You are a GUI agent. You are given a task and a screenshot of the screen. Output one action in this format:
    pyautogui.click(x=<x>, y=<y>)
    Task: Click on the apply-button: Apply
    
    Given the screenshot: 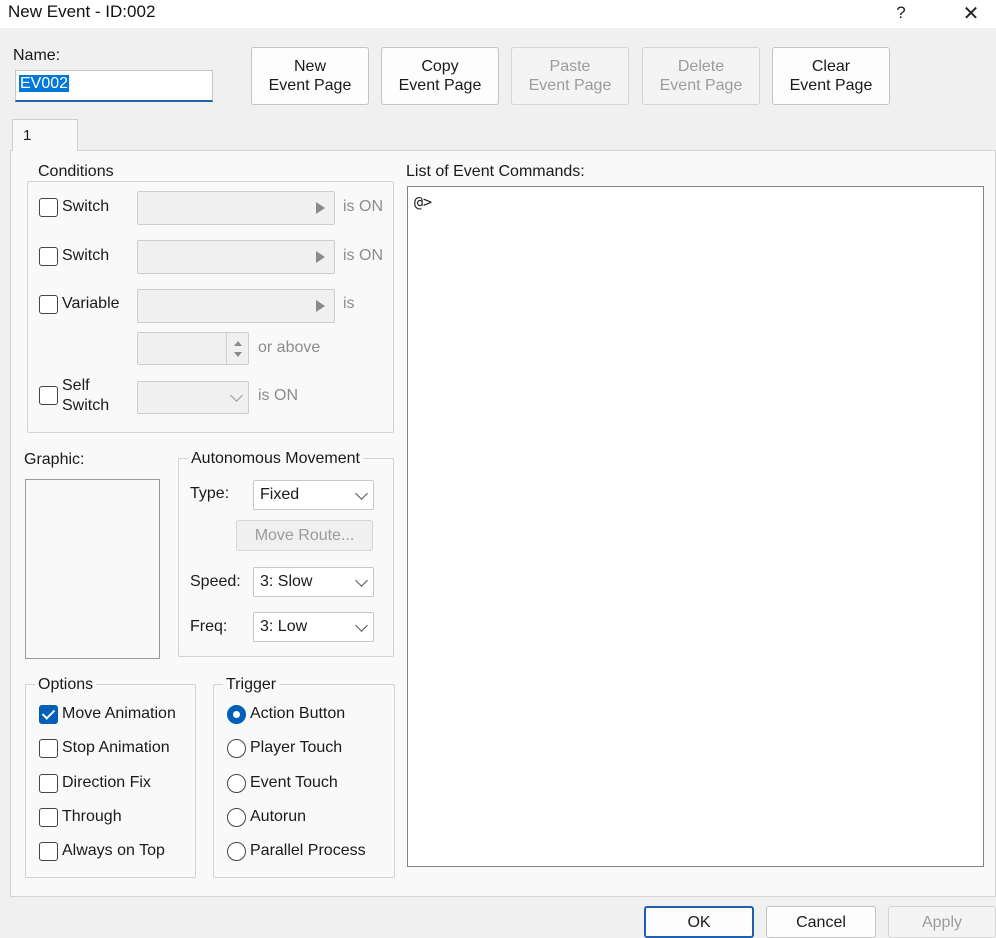 What is the action you would take?
    pyautogui.click(x=942, y=922)
    